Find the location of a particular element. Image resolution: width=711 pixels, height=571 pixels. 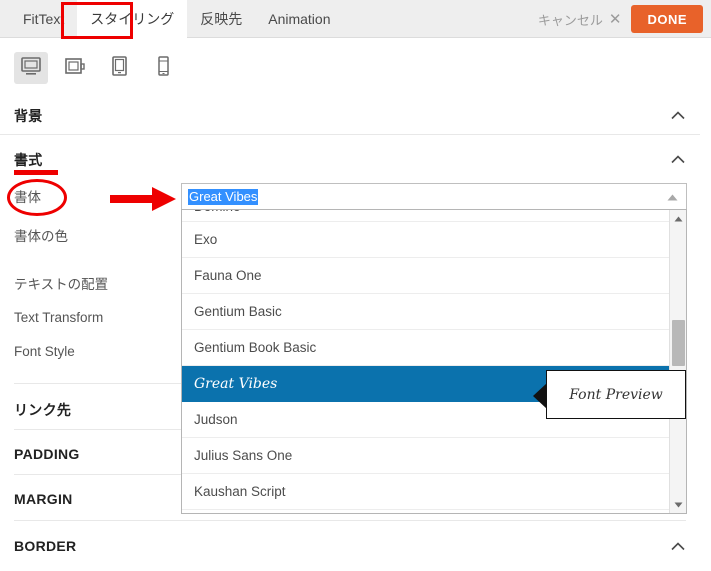

tab-bar: FitText スタイリング 反映先 Animation is located at coordinates (177, 19).